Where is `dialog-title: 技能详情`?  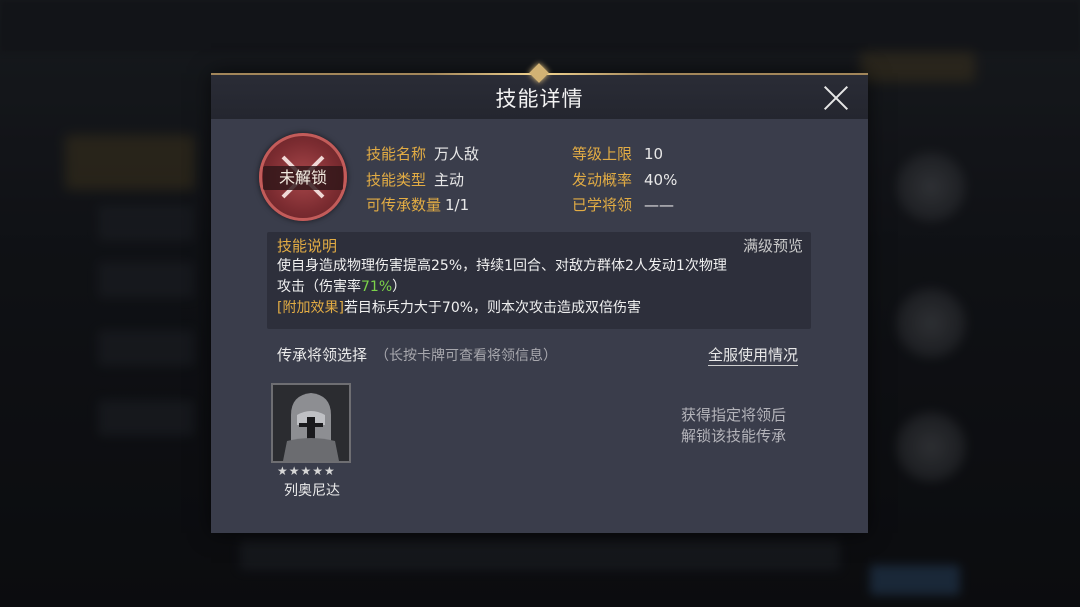 dialog-title: 技能详情 is located at coordinates (539, 99).